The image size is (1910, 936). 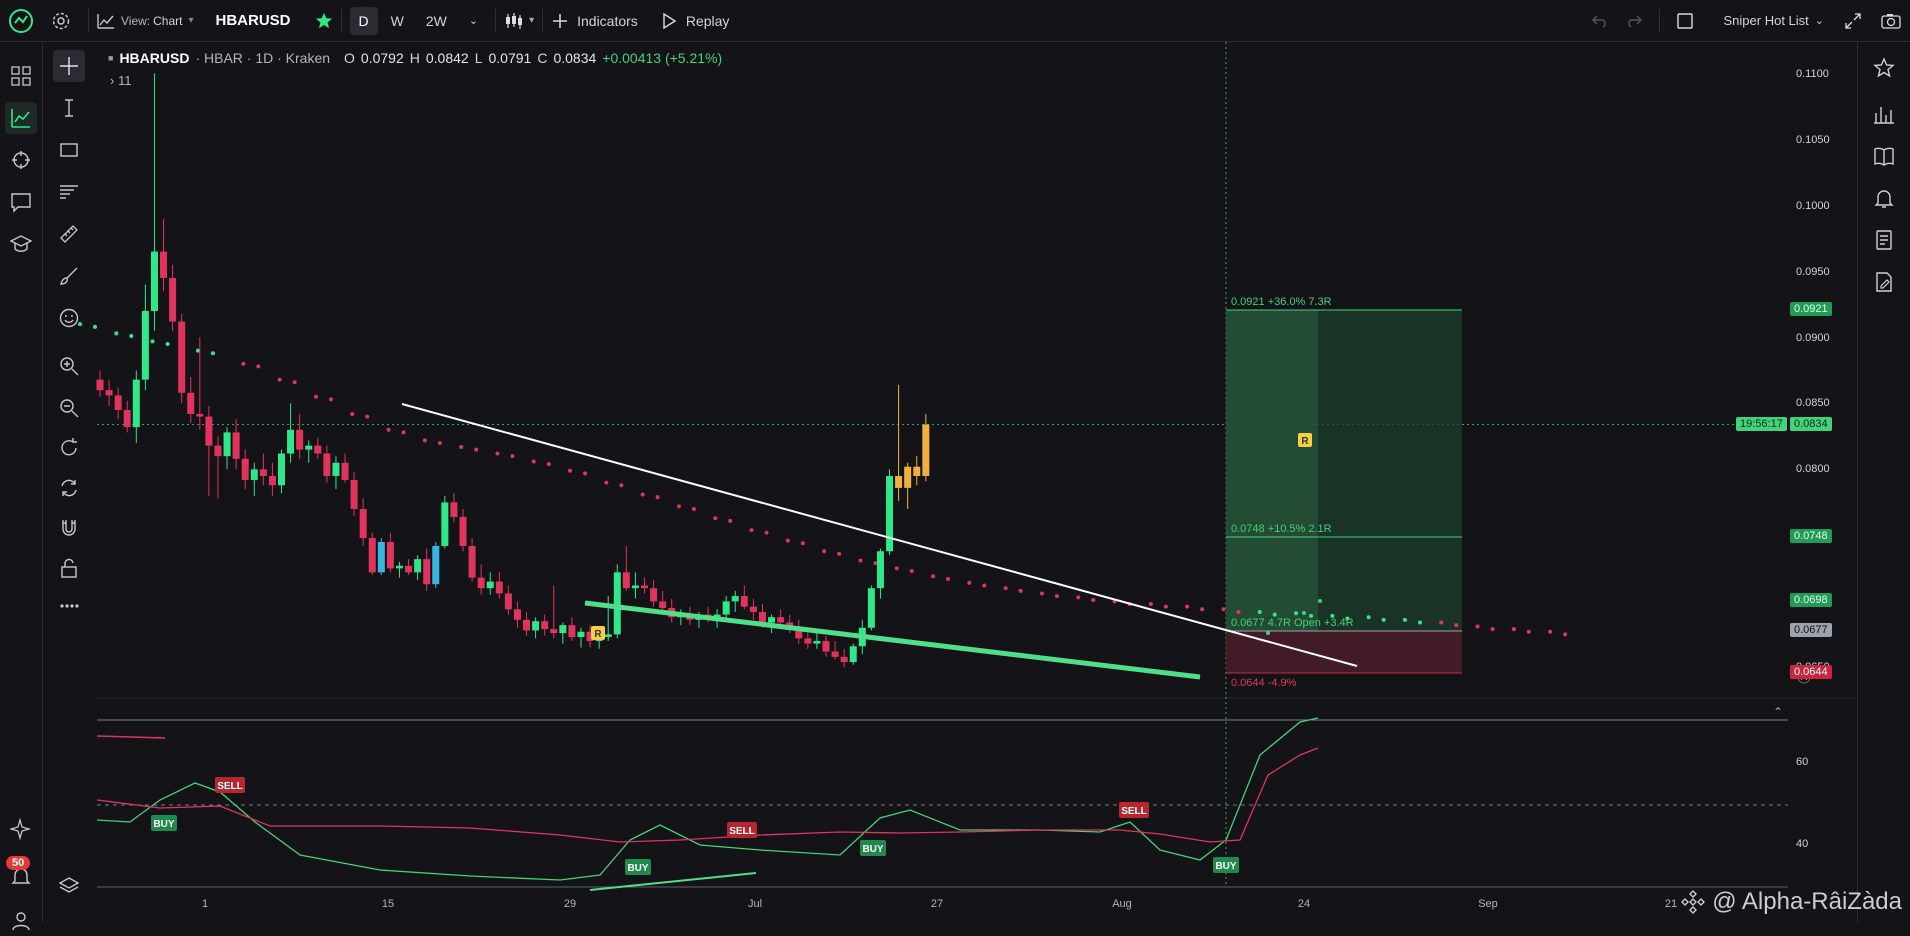 I want to click on oscillator-divergence-line, so click(x=673, y=881).